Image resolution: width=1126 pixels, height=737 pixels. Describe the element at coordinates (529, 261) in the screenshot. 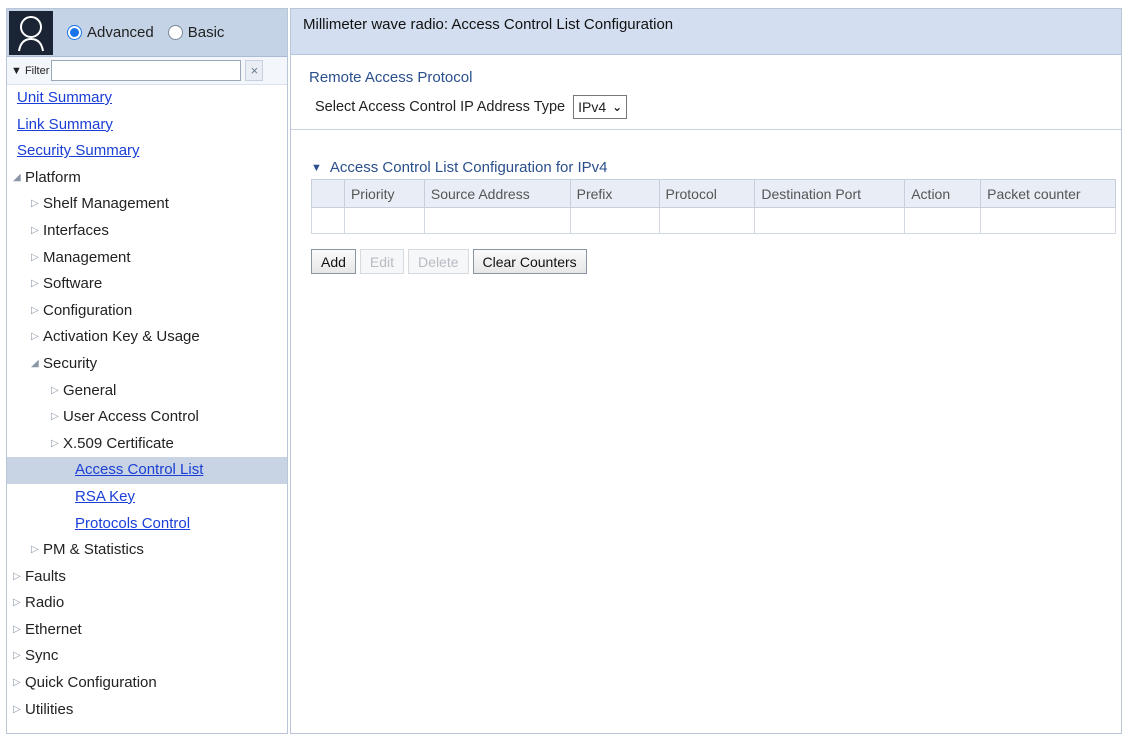

I see `clear-counters-button: Clear Counters` at that location.